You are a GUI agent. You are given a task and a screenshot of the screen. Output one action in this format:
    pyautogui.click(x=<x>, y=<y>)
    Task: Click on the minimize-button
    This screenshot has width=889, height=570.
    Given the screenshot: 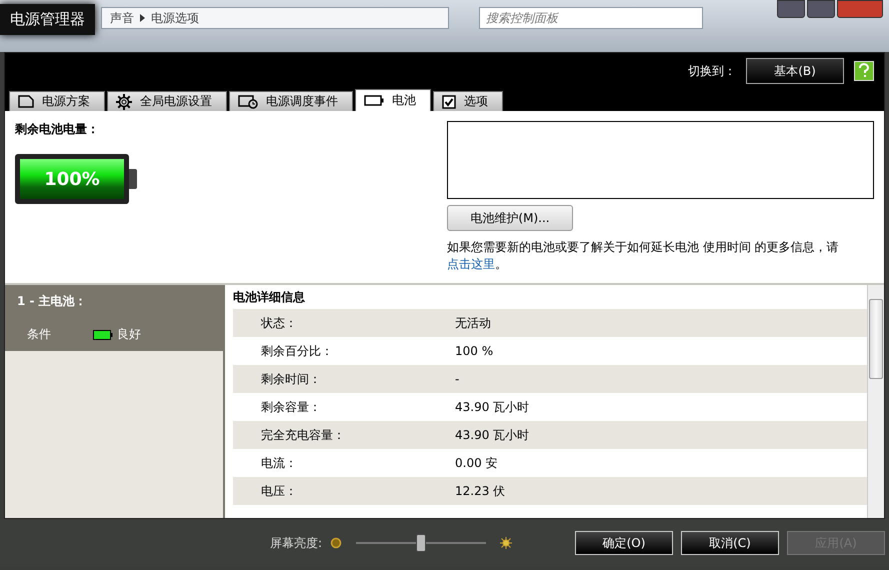 What is the action you would take?
    pyautogui.click(x=791, y=9)
    